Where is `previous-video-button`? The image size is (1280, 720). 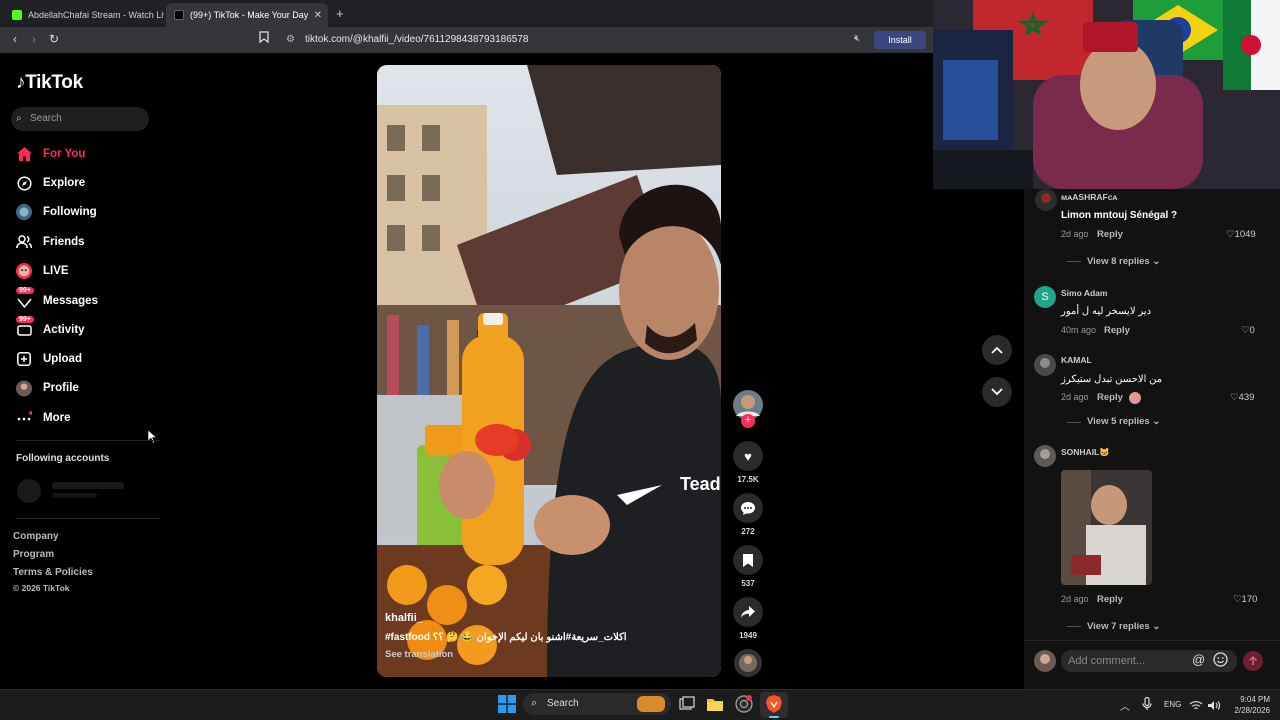
previous-video-button is located at coordinates (997, 350).